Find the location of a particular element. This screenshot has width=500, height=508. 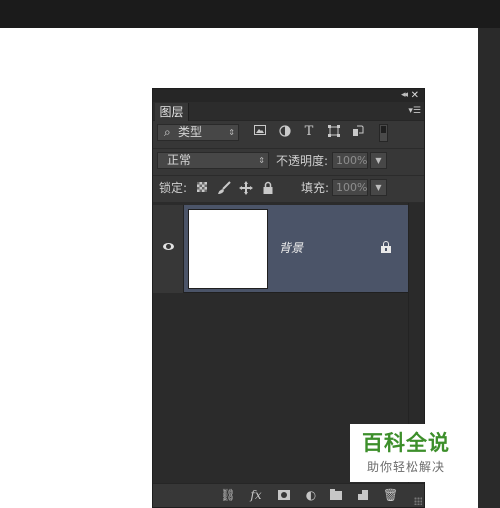

watermark-title: 百科全说 is located at coordinates (406, 443).